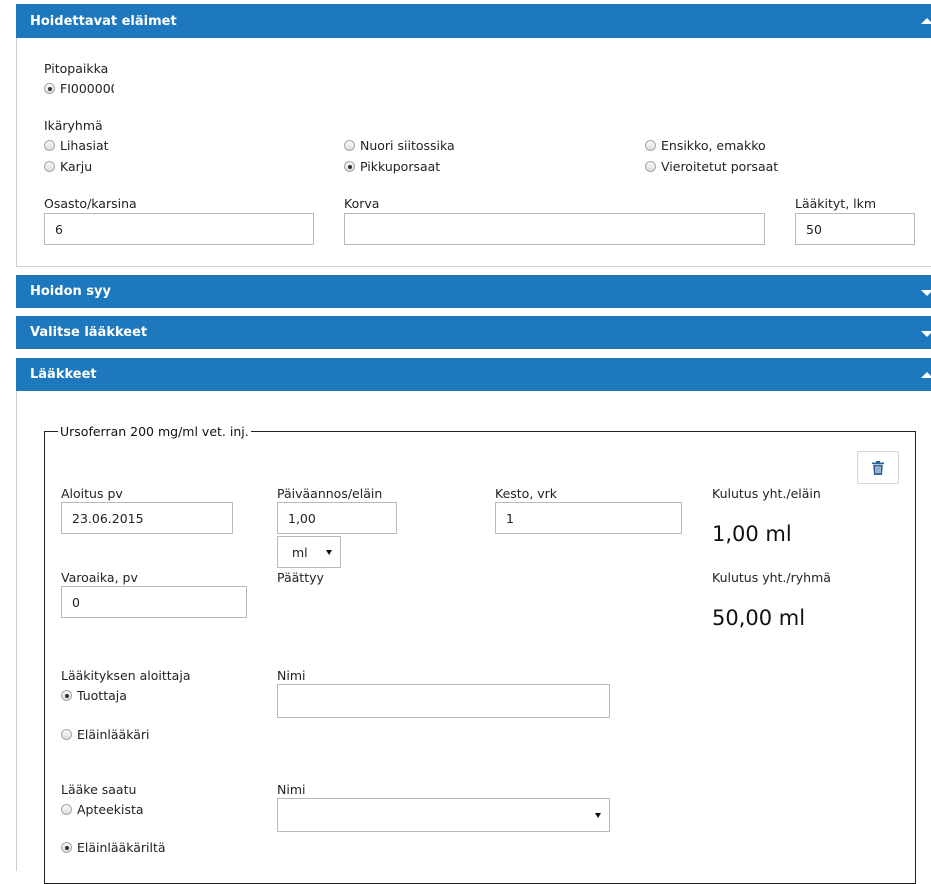 Image resolution: width=931 pixels, height=884 pixels. What do you see at coordinates (87, 88) in the screenshot?
I see `location-option-label: FI000000` at bounding box center [87, 88].